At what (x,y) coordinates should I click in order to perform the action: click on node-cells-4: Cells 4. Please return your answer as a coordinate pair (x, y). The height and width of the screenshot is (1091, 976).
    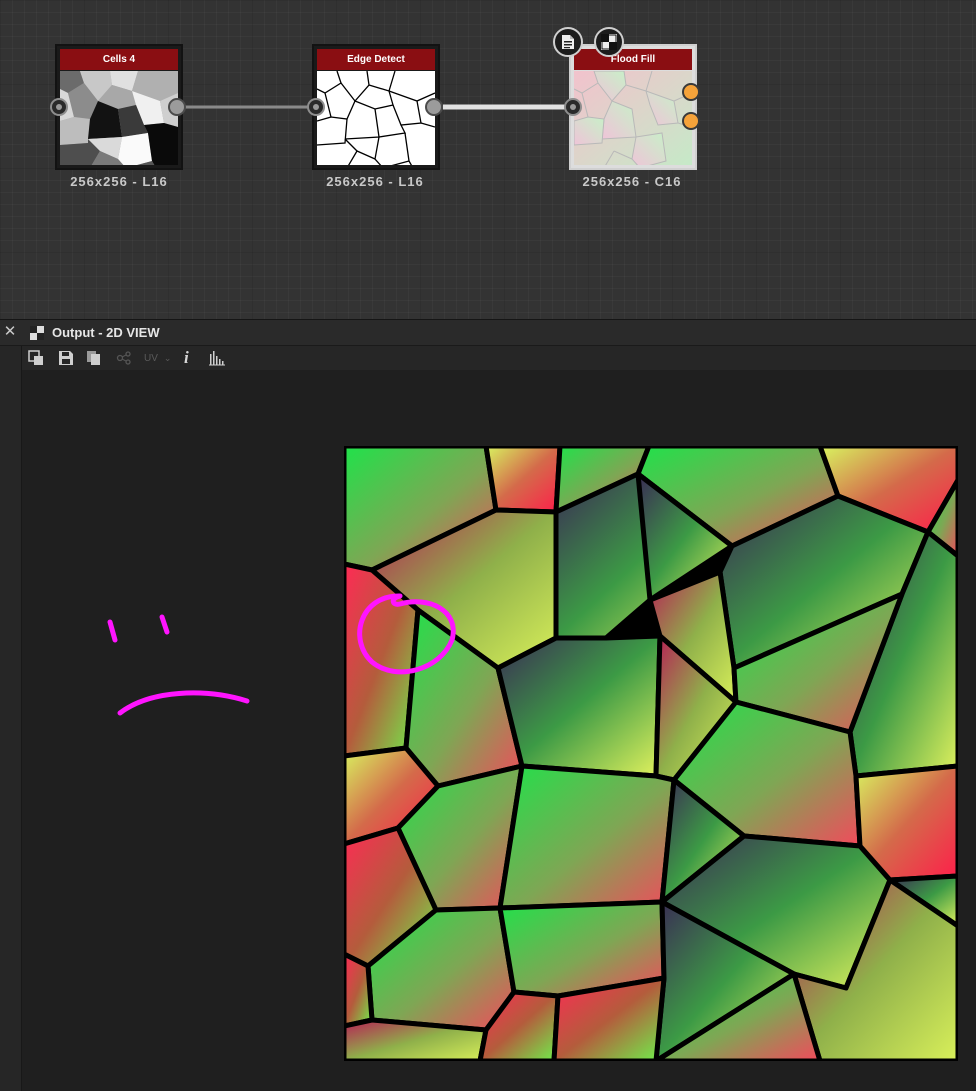
    Looking at the image, I should click on (119, 107).